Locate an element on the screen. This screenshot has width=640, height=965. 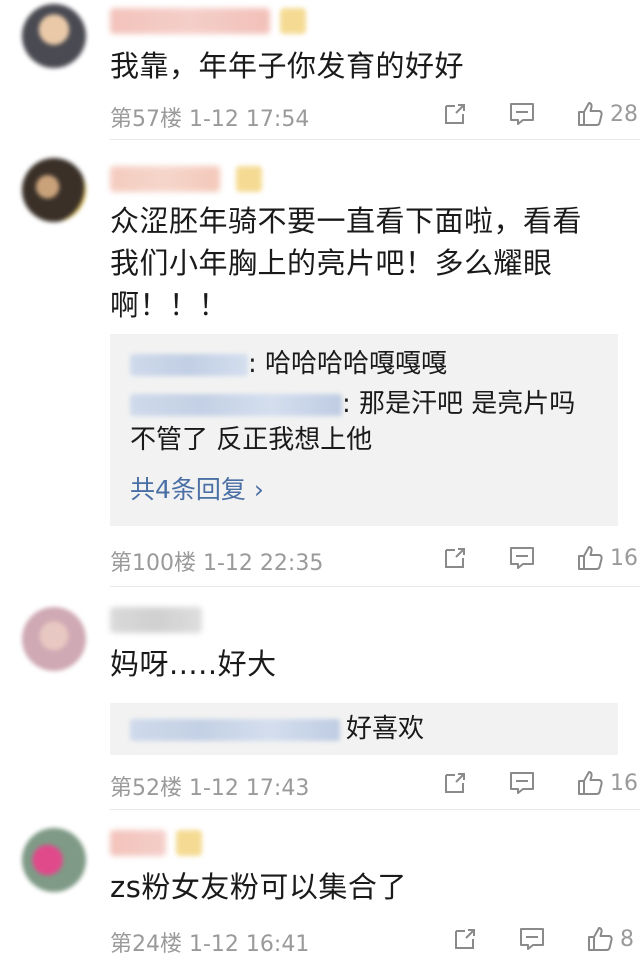
comment-text-line: zs粉女友粉可以集合了 is located at coordinates (258, 887).